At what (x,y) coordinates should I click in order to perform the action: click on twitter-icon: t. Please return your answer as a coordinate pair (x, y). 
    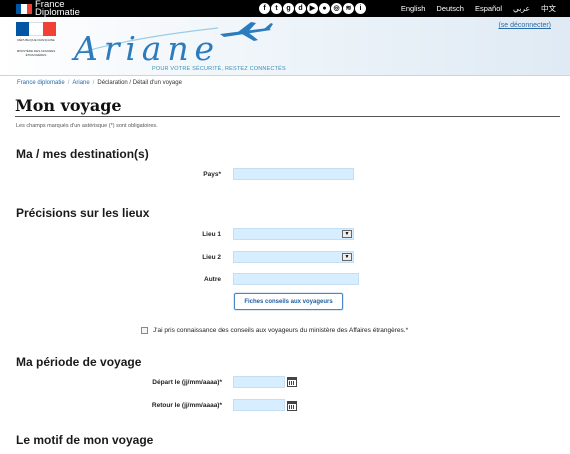
    Looking at the image, I should click on (276, 8).